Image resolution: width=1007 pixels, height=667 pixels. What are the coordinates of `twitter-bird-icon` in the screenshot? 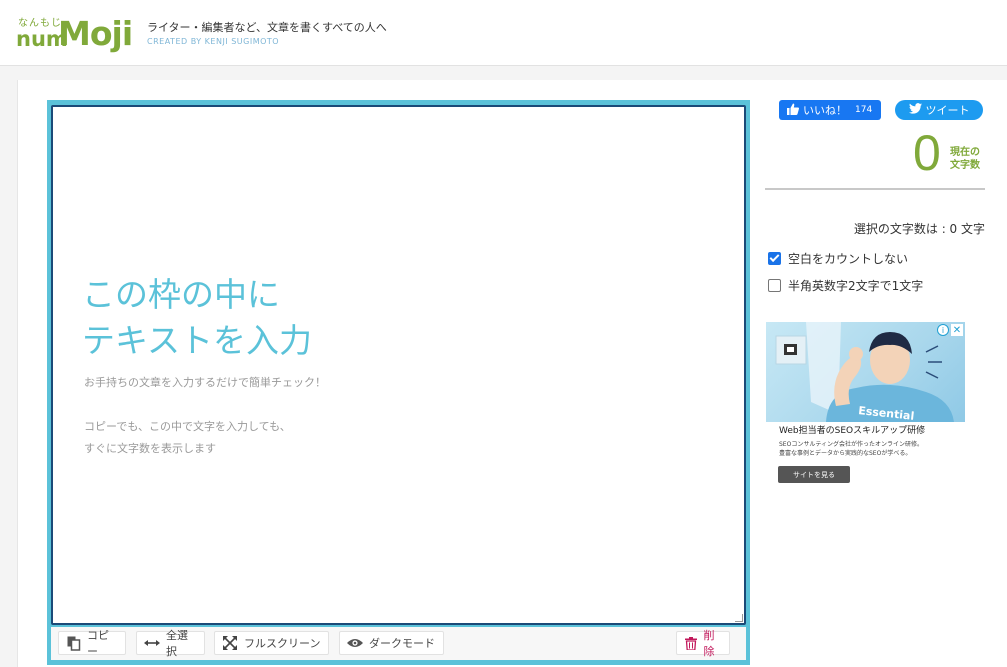 It's located at (915, 110).